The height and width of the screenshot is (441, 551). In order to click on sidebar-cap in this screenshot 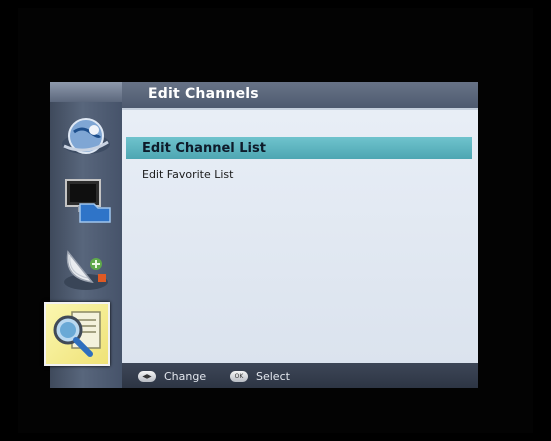, I will do `click(86, 92)`.